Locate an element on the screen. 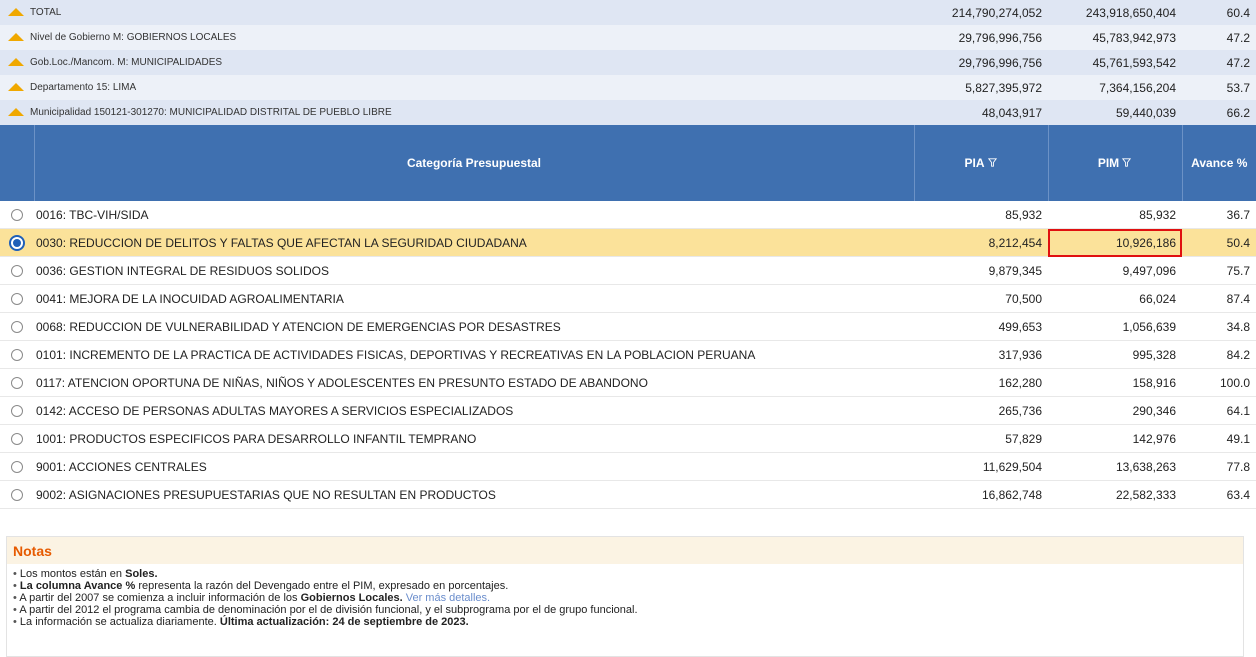  row-pia: 16,862,748 is located at coordinates (981, 494).